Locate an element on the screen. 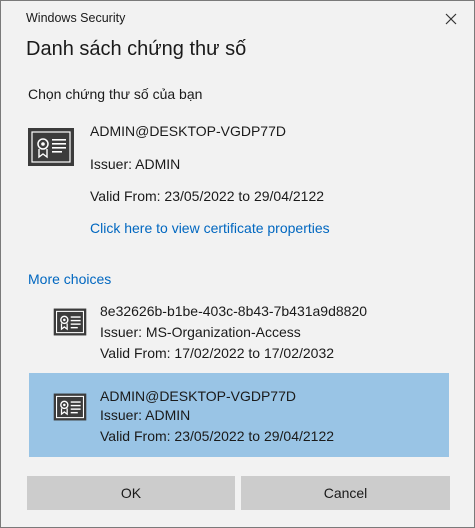  close-button is located at coordinates (451, 19).